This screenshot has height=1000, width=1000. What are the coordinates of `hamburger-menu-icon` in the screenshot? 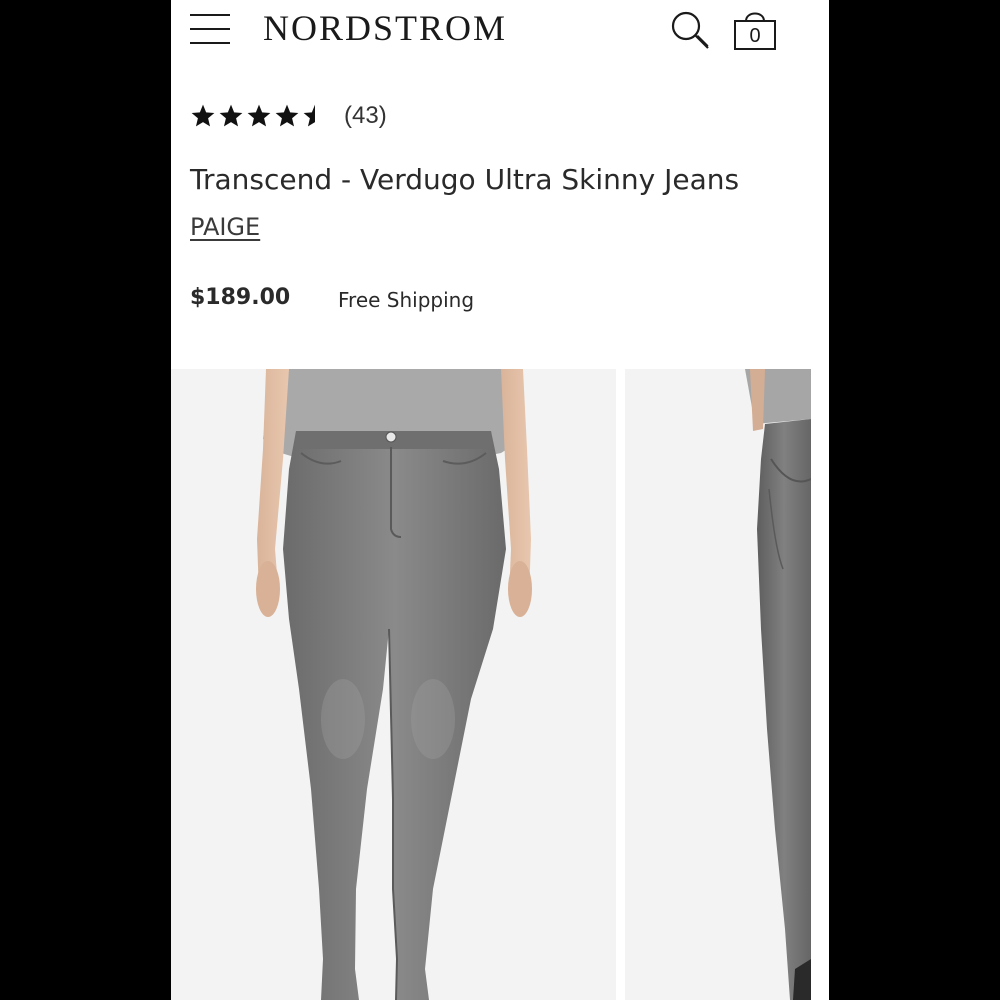 It's located at (210, 29).